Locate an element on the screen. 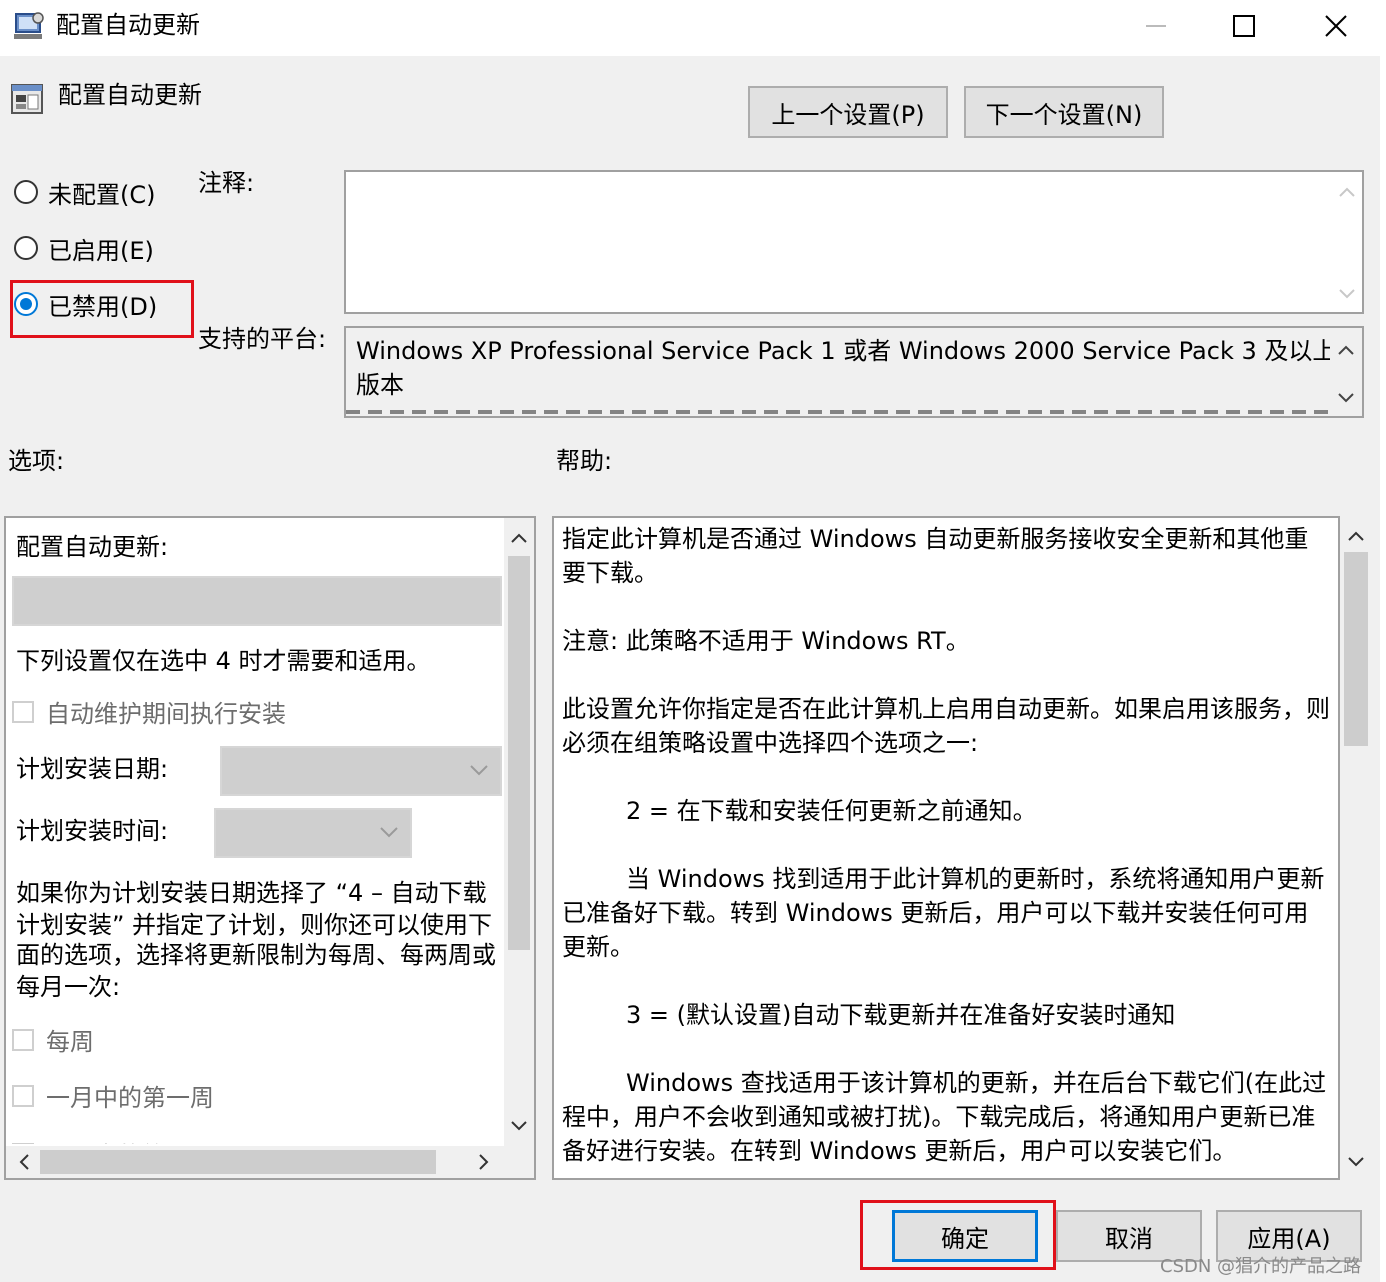 This screenshot has width=1386, height=1282. partial-checkbox-row: 一月中的第二周 is located at coordinates (113, 1138).